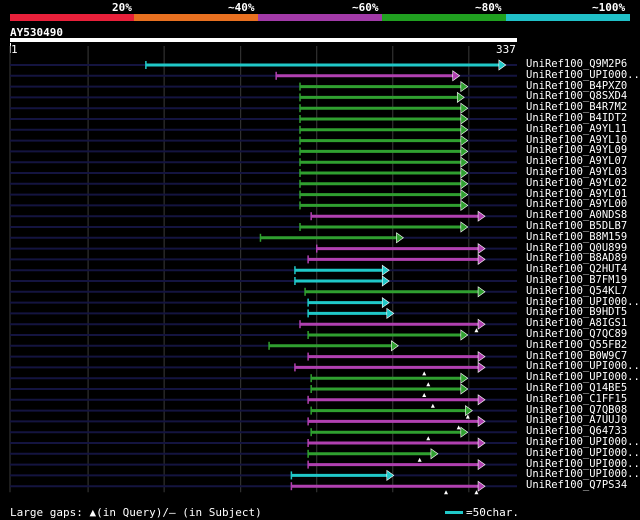 The height and width of the screenshot is (520, 640). What do you see at coordinates (492, 512) in the screenshot?
I see `scale-legend-text: =50char.` at bounding box center [492, 512].